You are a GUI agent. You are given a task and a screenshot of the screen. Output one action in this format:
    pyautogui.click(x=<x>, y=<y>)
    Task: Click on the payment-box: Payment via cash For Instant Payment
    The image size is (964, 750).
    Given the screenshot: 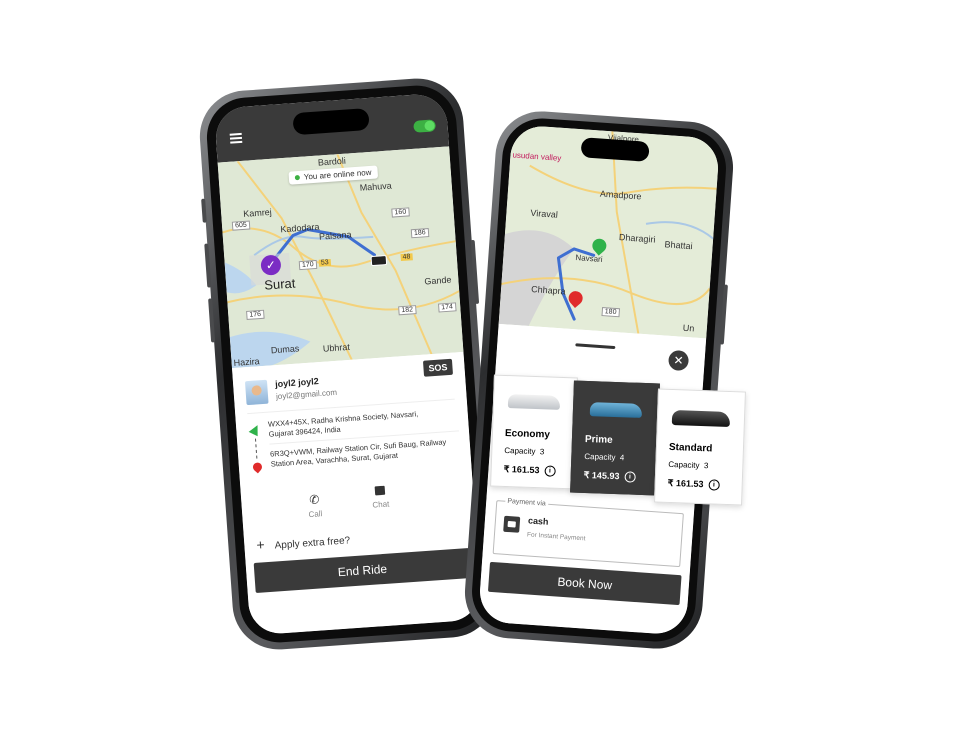 What is the action you would take?
    pyautogui.click(x=588, y=532)
    